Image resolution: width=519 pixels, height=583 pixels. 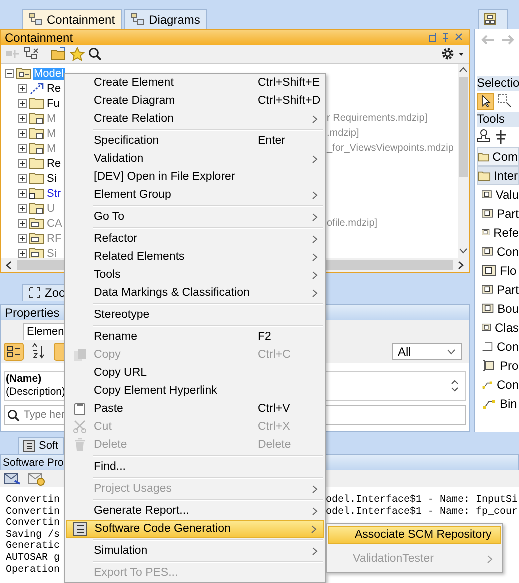 I want to click on palette-item: Flo, so click(x=498, y=270).